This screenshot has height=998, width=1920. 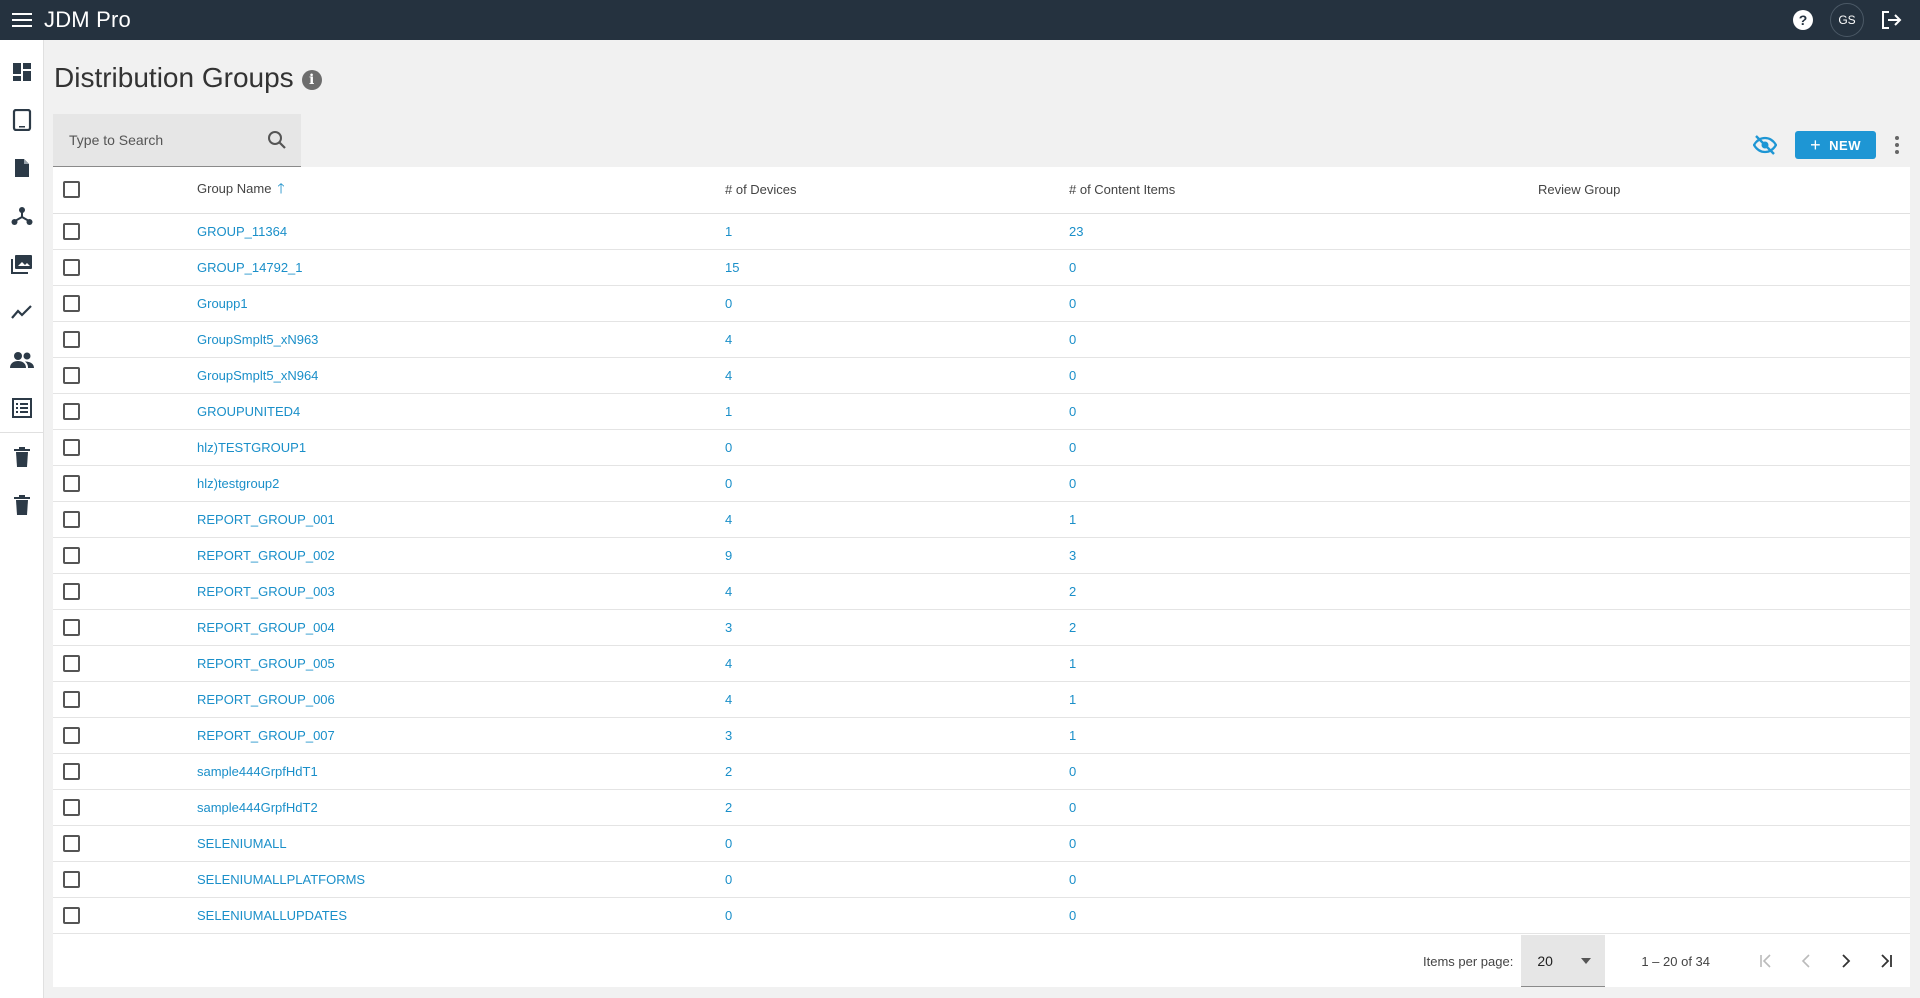 What do you see at coordinates (981, 771) in the screenshot?
I see `table-row: sample444GrpfHdT1 2 0` at bounding box center [981, 771].